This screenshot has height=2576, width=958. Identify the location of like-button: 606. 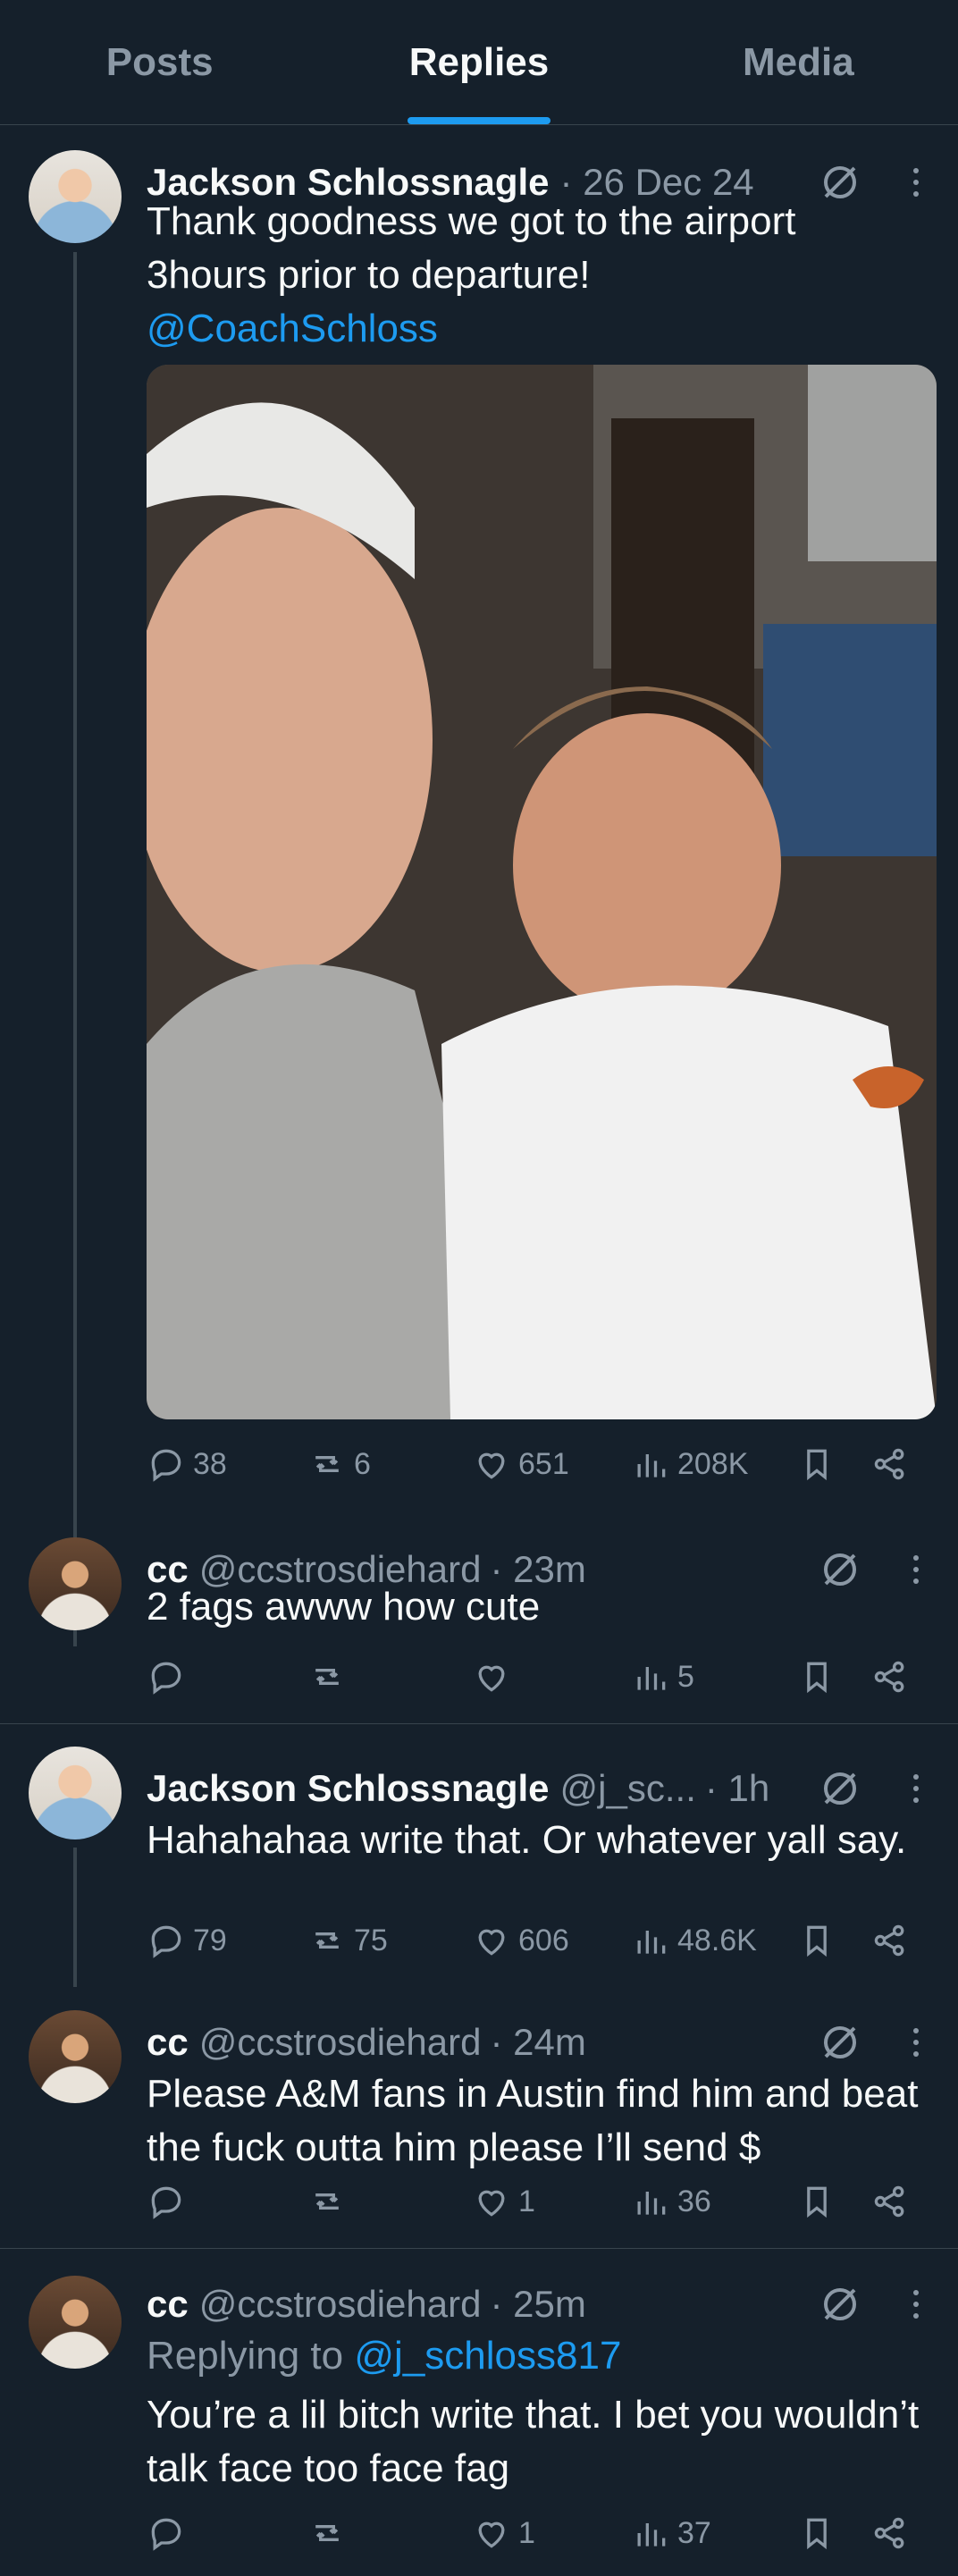
(520, 1941).